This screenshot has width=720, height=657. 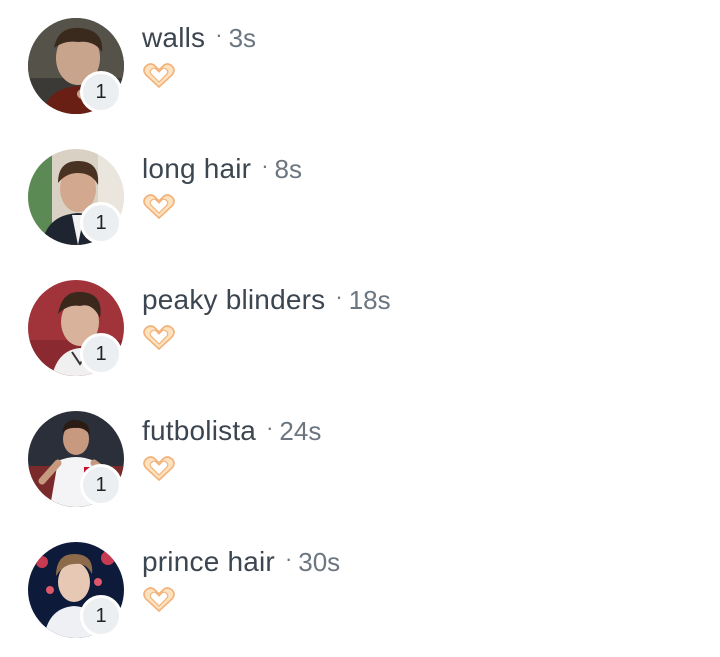 I want to click on item-name: prince hair, so click(x=208, y=562).